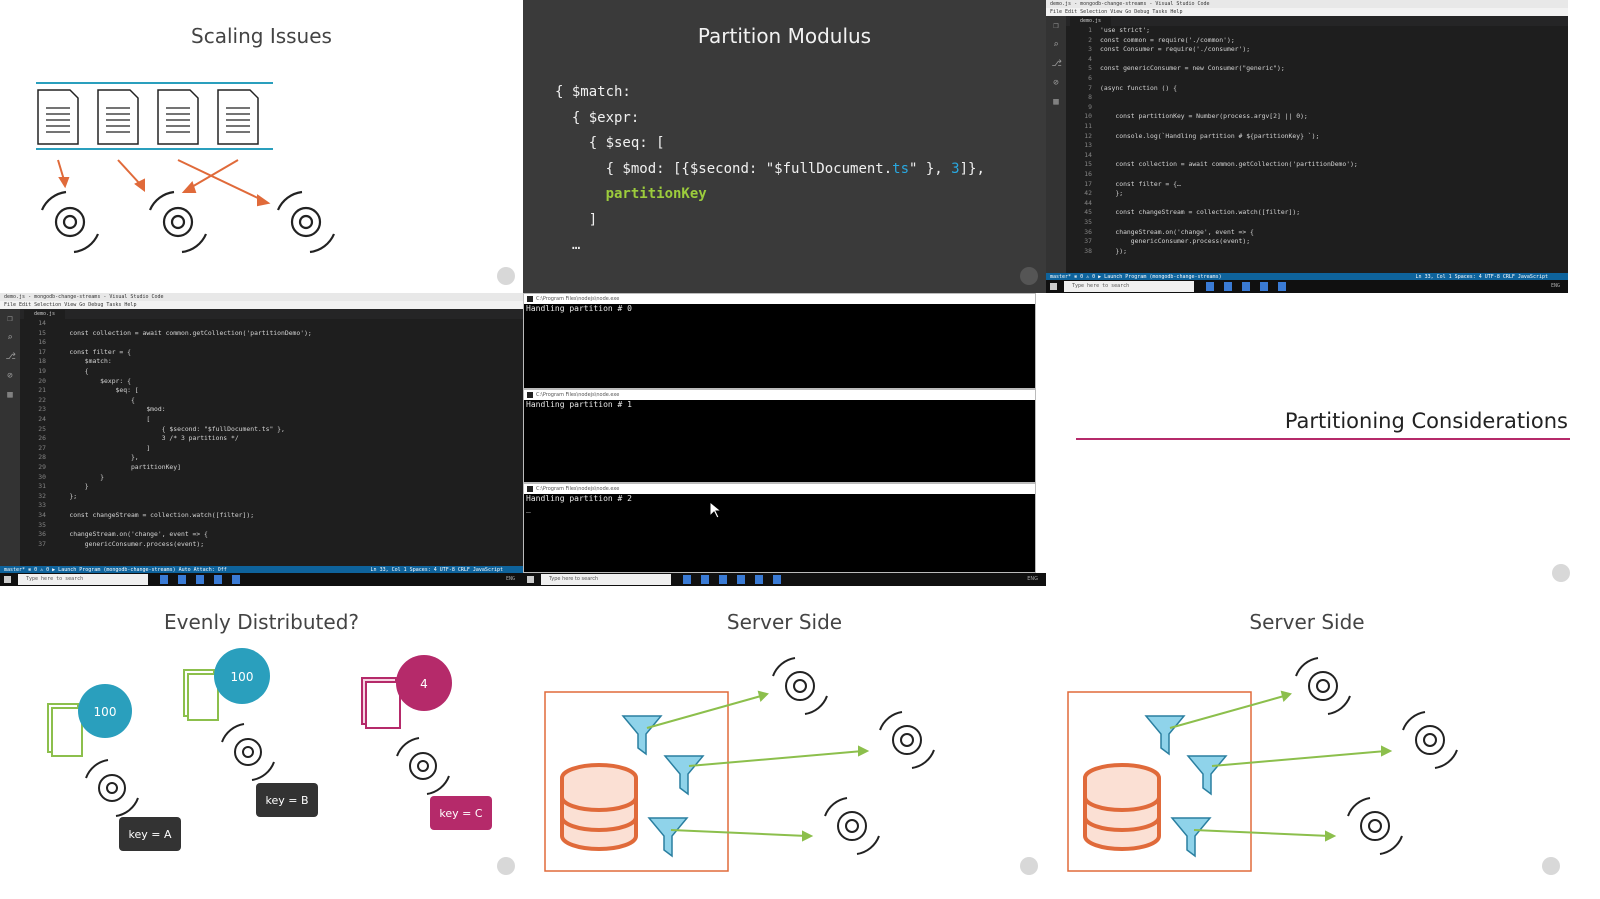  I want to click on line-number: 25, so click(42, 428).